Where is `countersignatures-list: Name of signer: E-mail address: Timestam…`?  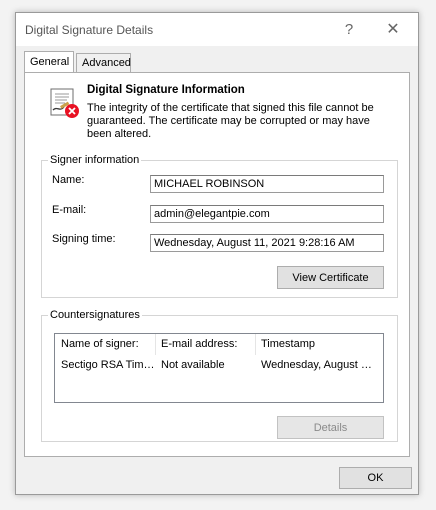
countersignatures-list: Name of signer: E-mail address: Timestam… is located at coordinates (219, 368).